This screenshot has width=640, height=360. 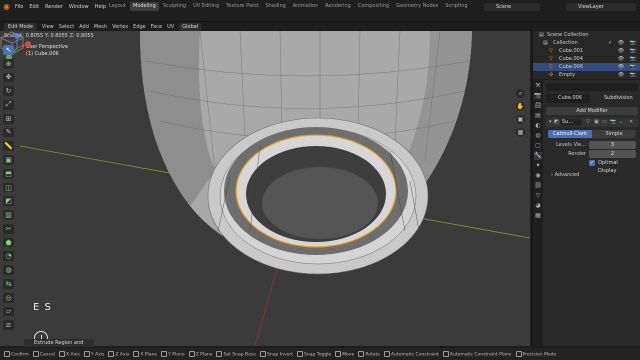 What do you see at coordinates (538, 96) in the screenshot?
I see `render-tab-icon: 📷` at bounding box center [538, 96].